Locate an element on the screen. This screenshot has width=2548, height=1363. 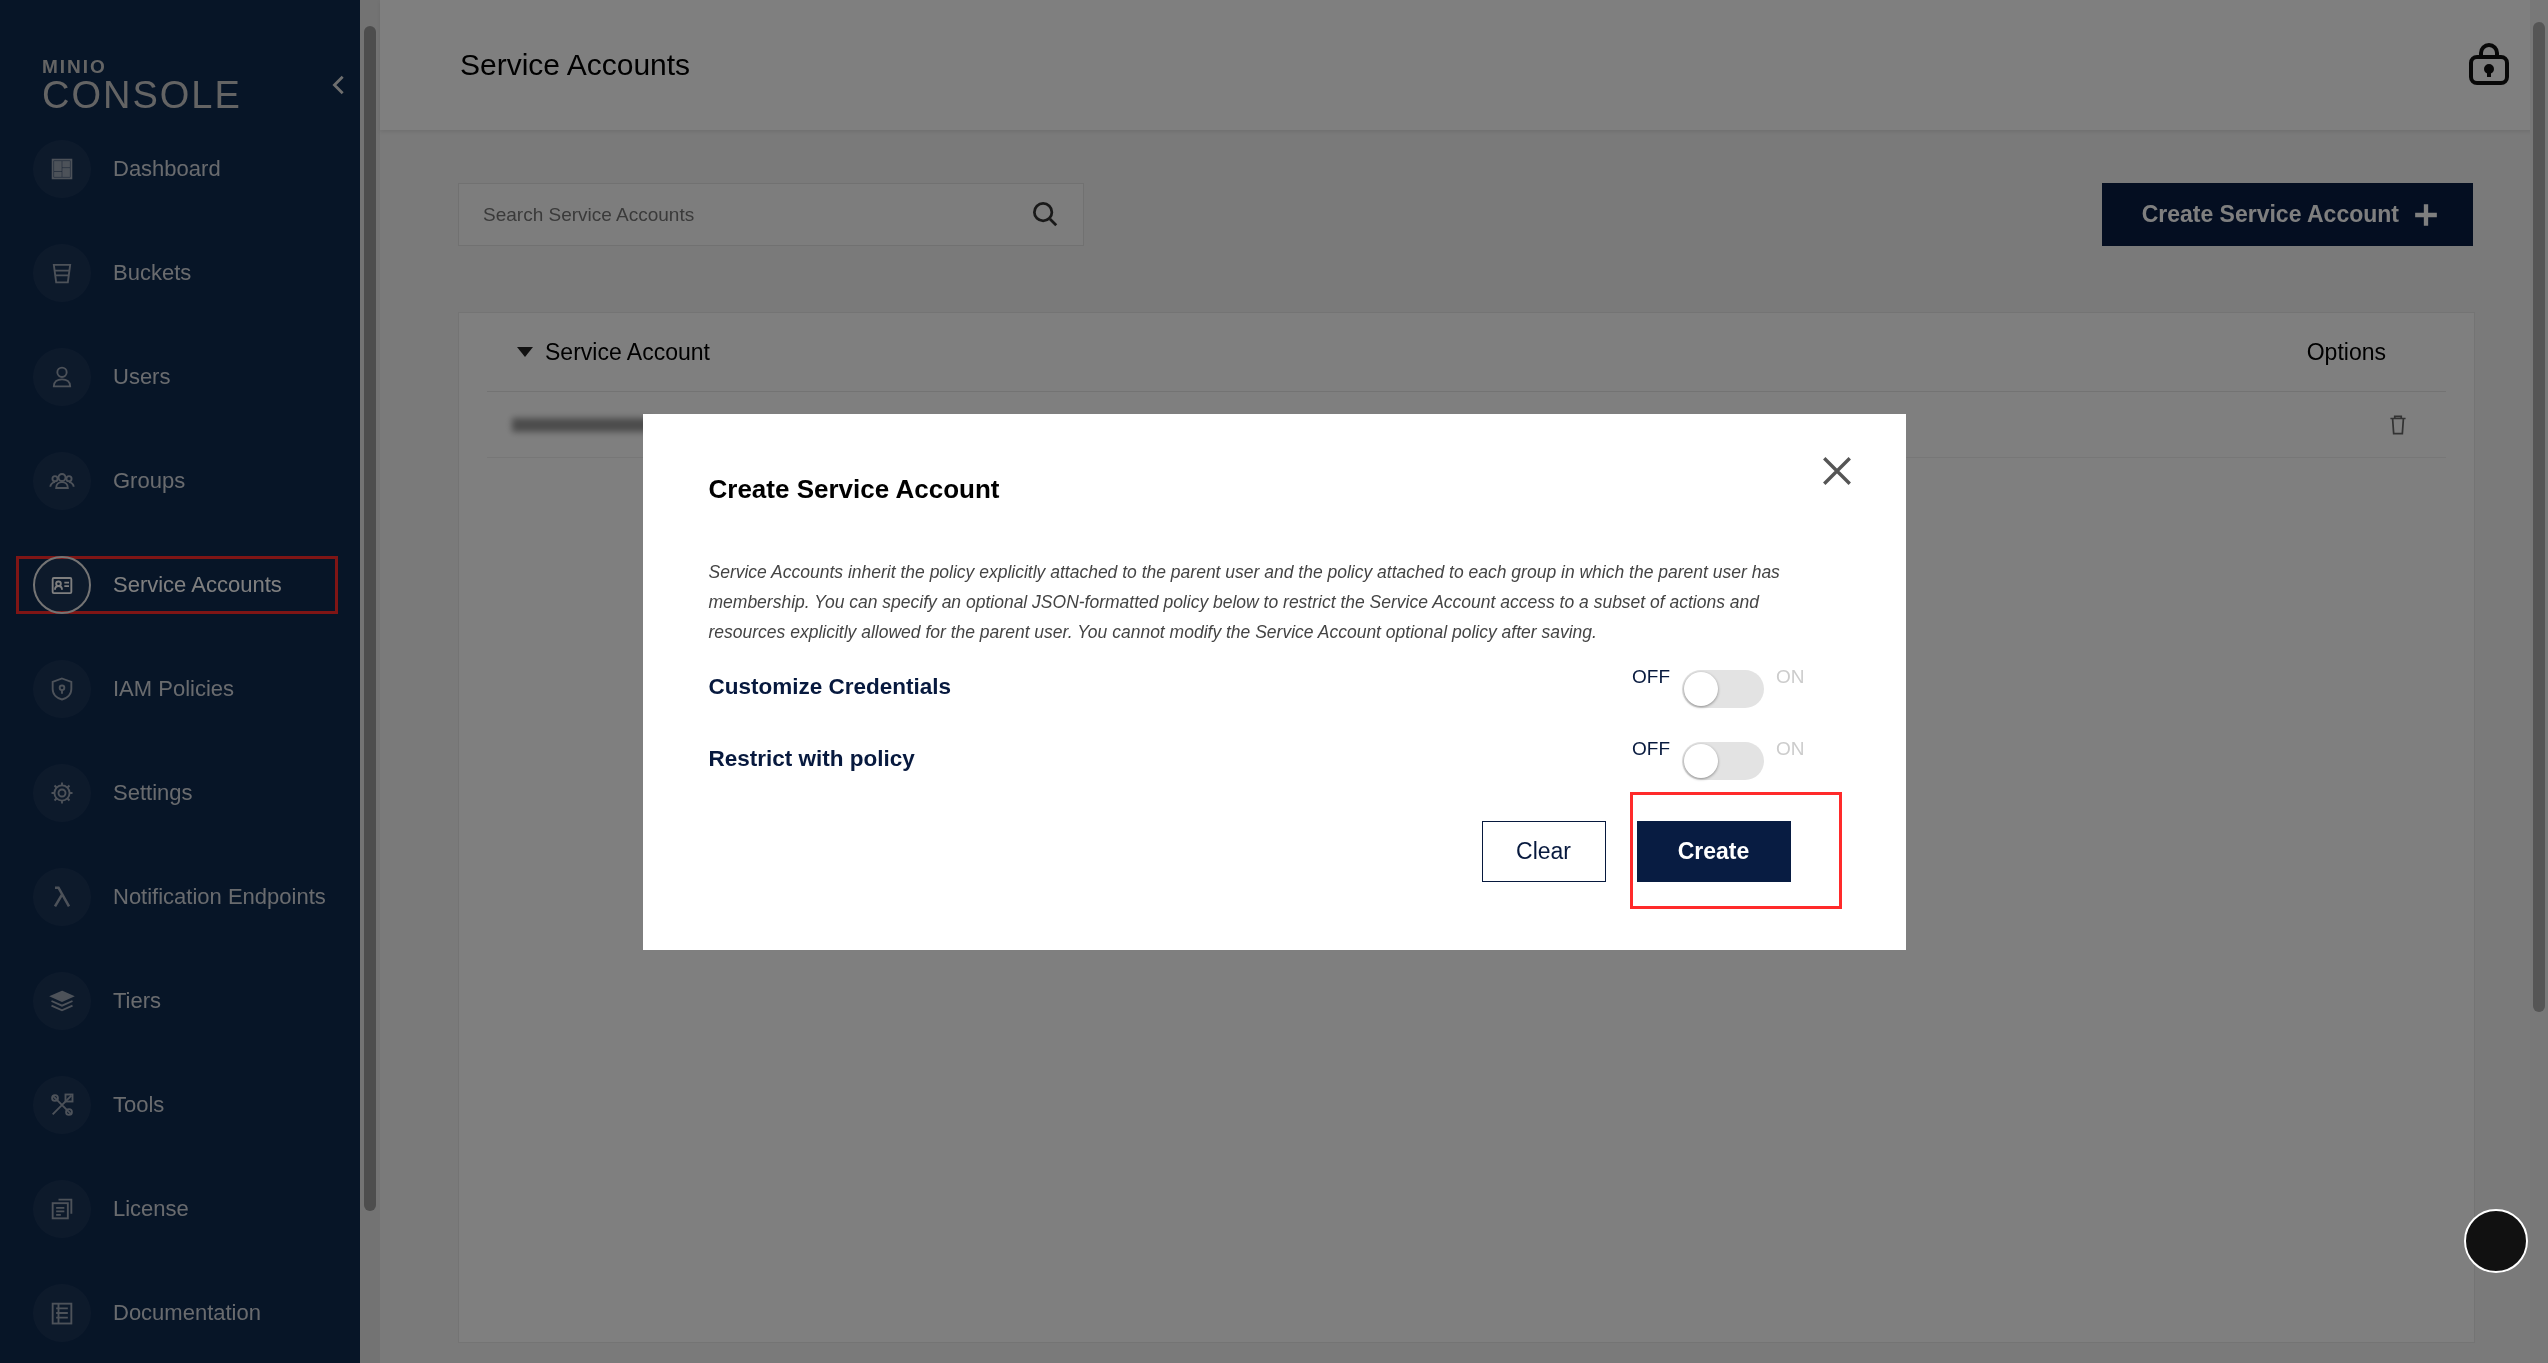
nav-icon is located at coordinates (62, 1105).